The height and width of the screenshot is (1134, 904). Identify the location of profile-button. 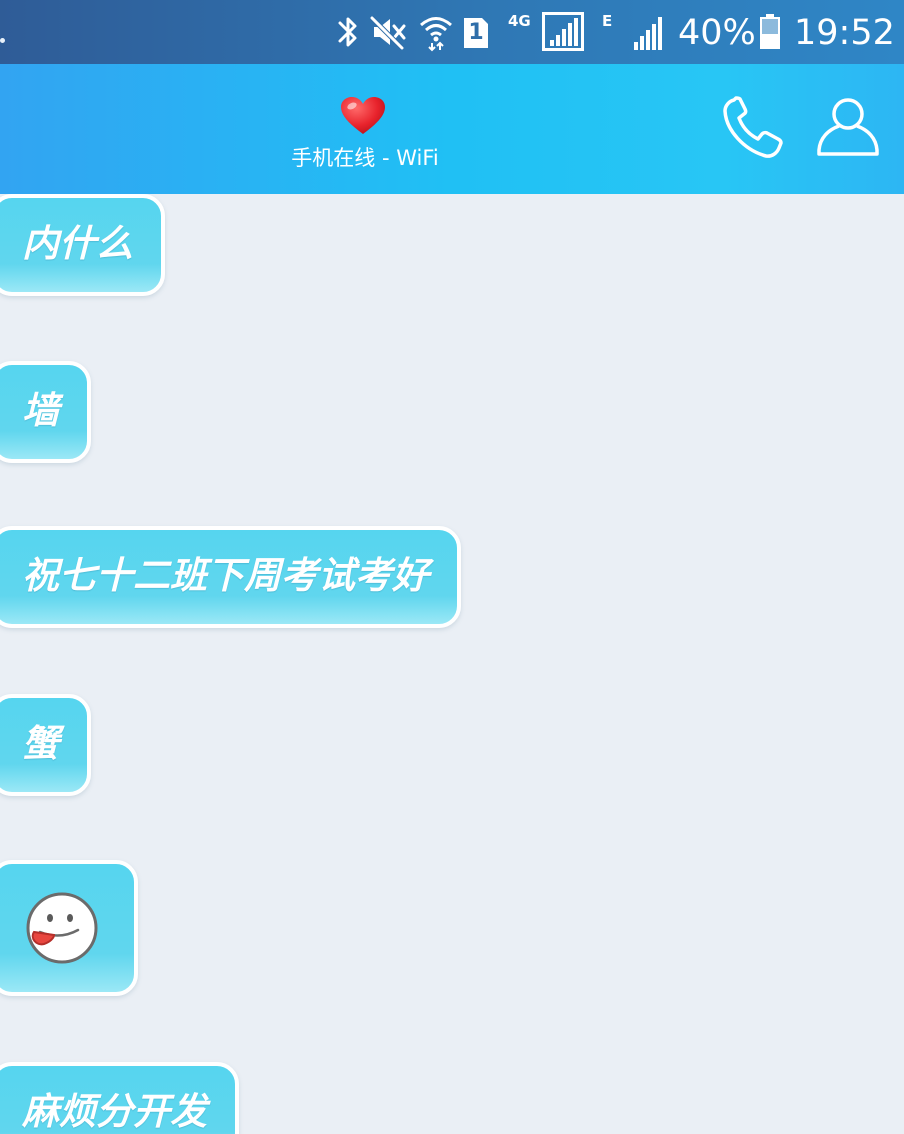
(848, 128).